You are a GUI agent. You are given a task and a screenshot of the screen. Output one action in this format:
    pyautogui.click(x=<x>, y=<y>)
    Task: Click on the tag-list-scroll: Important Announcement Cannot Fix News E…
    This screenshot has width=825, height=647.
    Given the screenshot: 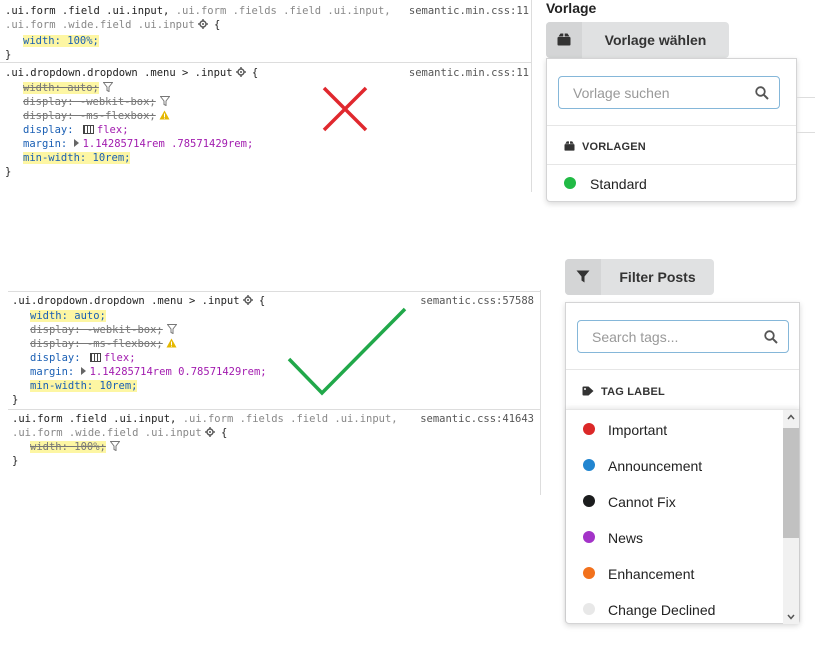 What is the action you would take?
    pyautogui.click(x=682, y=516)
    